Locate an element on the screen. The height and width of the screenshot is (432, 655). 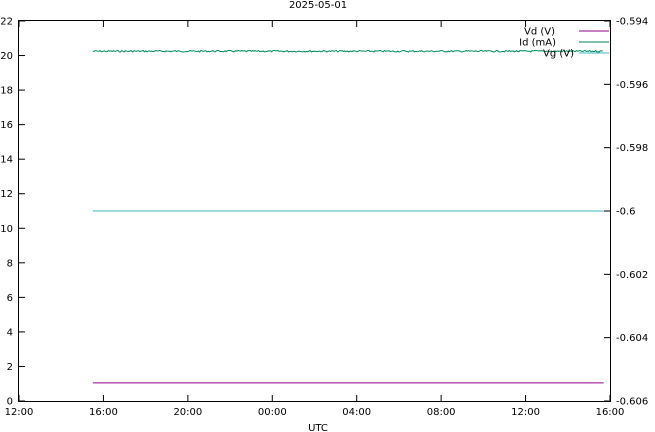
legend-label: Id (mA) is located at coordinates (537, 43).